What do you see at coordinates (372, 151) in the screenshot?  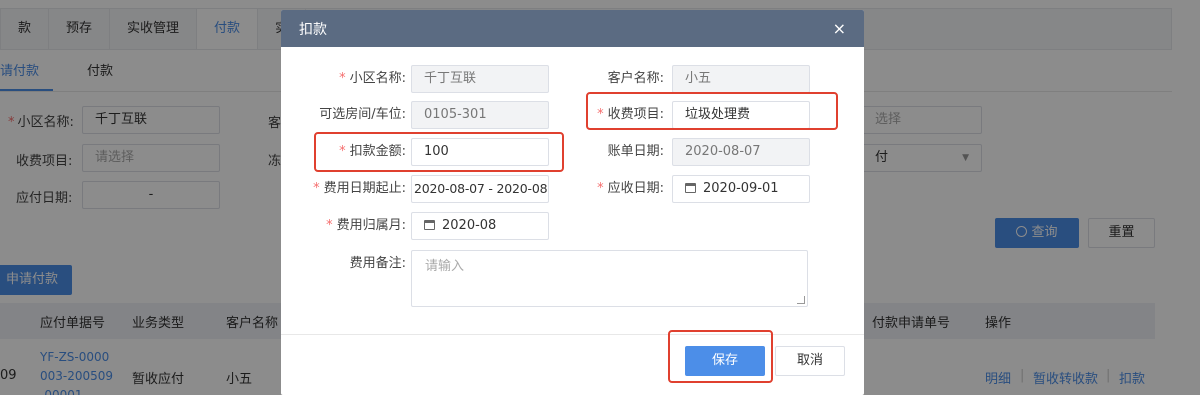 I see `amount-label: * 扣款金额:` at bounding box center [372, 151].